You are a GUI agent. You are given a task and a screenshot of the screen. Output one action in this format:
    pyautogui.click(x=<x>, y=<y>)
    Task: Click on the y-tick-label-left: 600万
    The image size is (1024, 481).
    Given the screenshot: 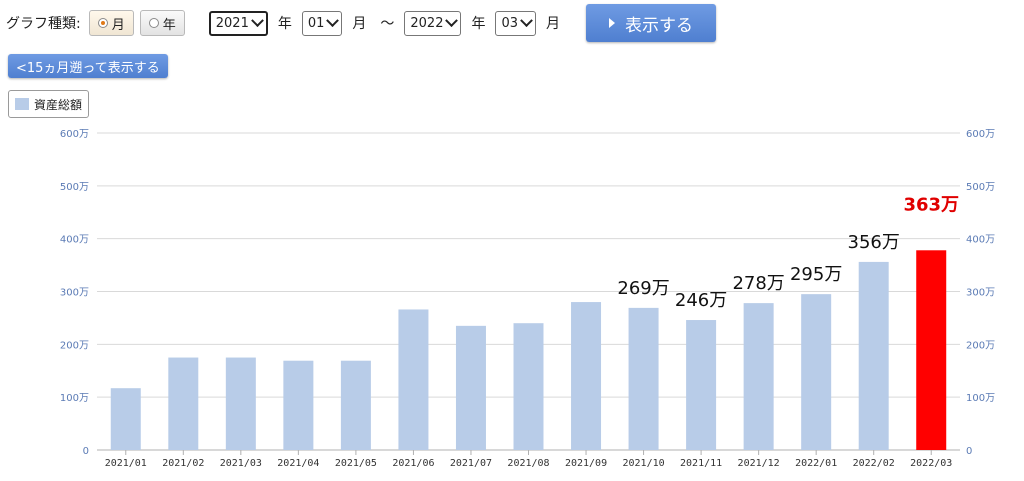 What is the action you would take?
    pyautogui.click(x=74, y=134)
    